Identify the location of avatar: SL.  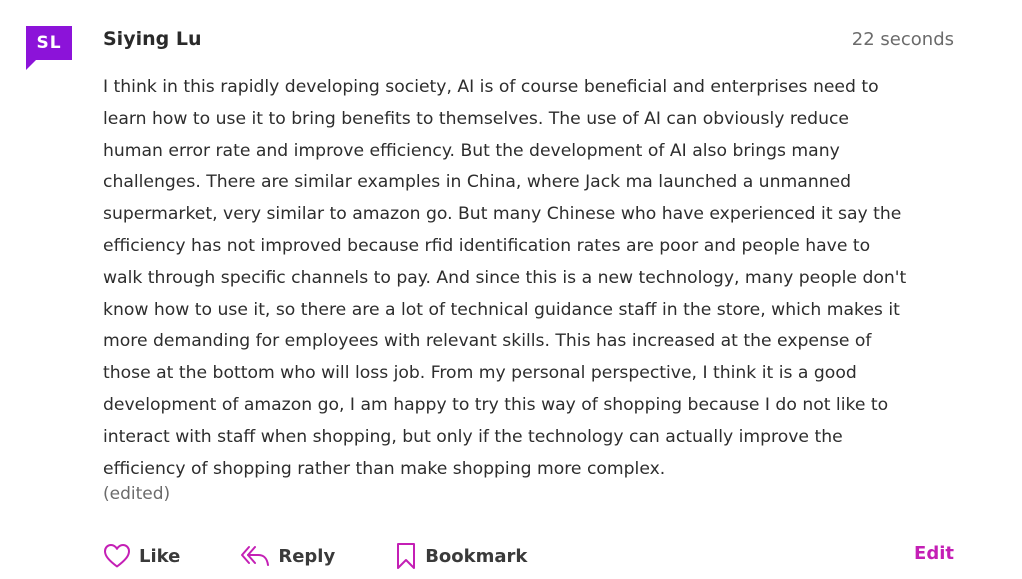
(49, 43).